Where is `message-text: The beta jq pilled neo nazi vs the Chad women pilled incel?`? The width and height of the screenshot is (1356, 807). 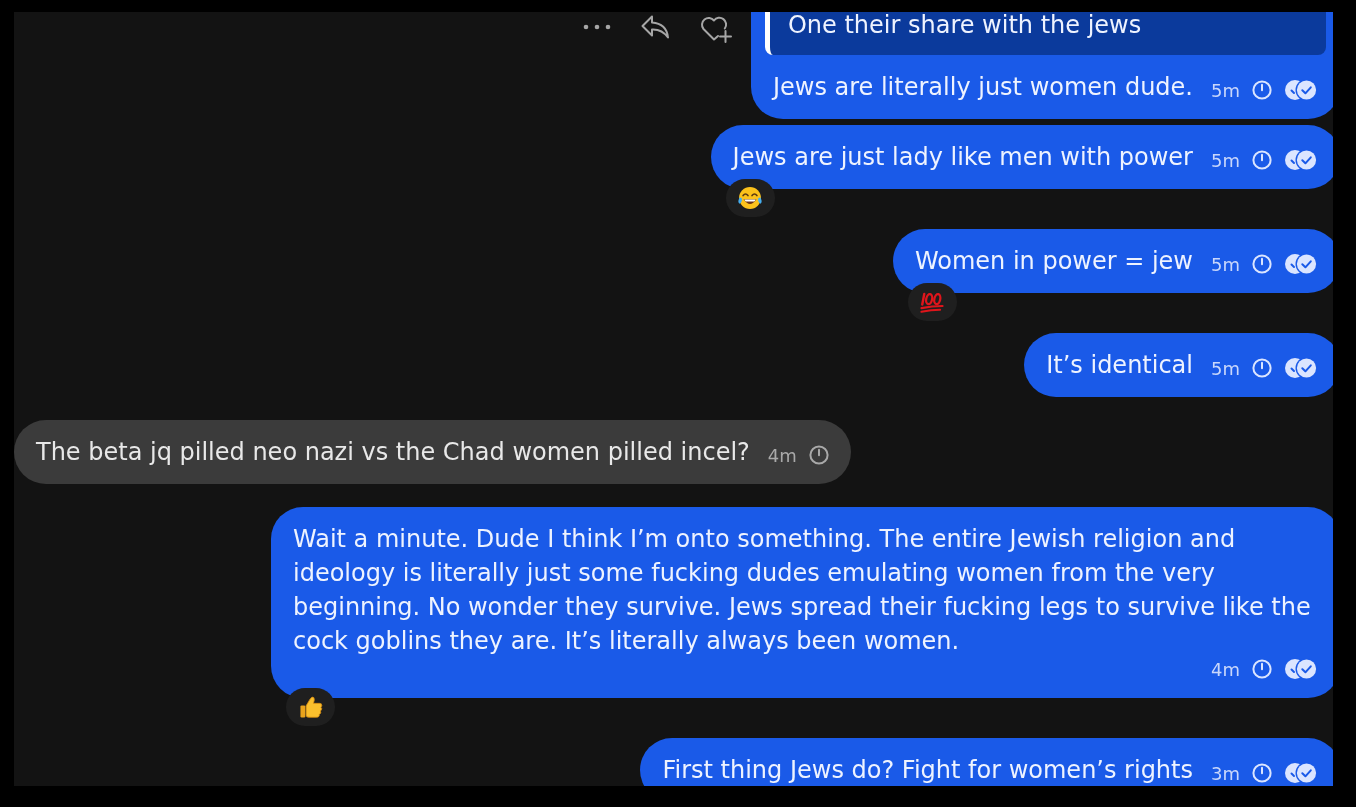 message-text: The beta jq pilled neo nazi vs the Chad women pilled incel? is located at coordinates (393, 452).